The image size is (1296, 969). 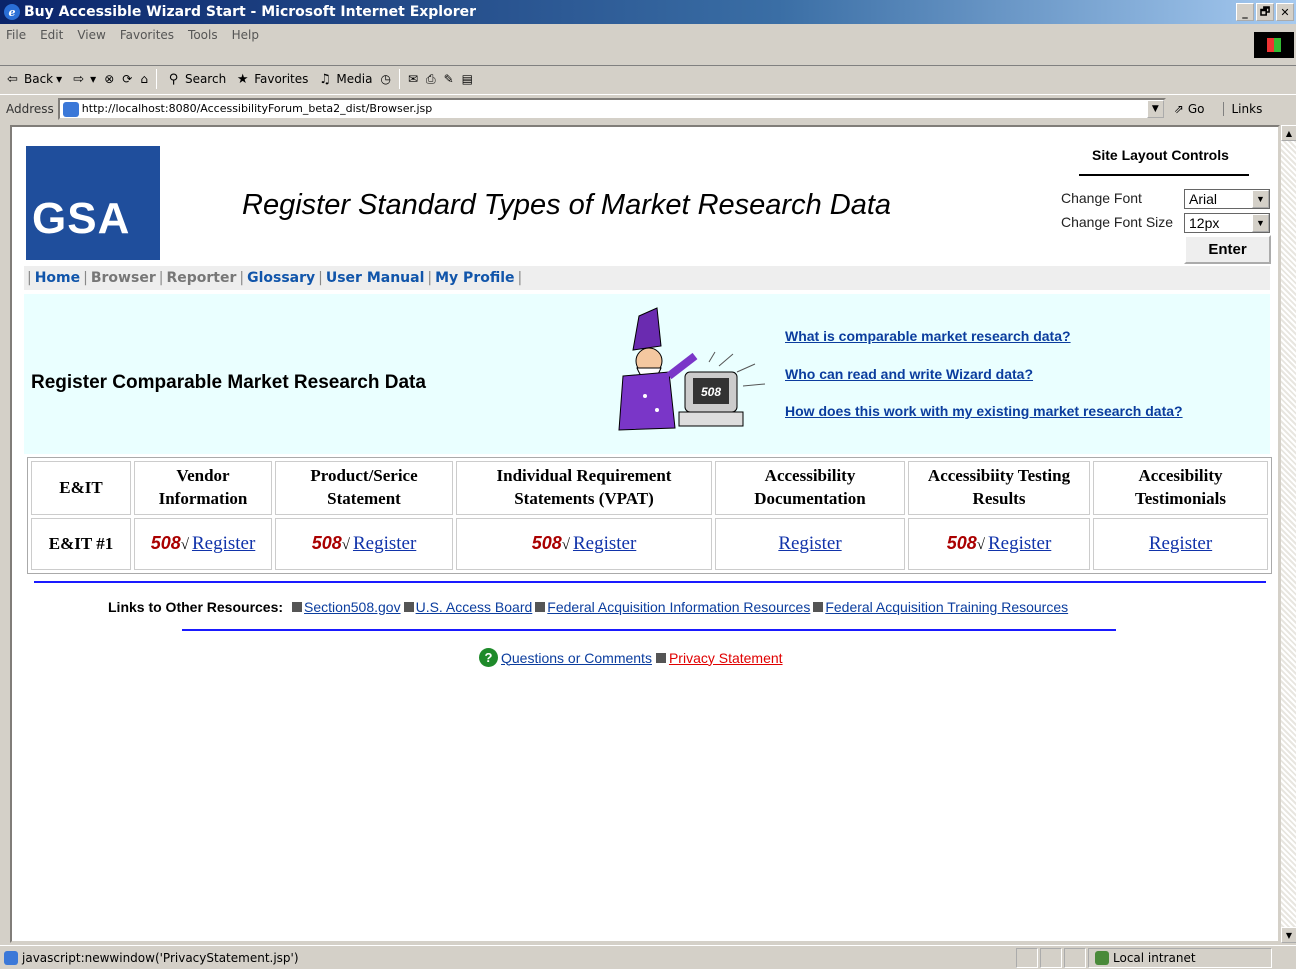 I want to click on nav-home: Home, so click(x=57, y=278).